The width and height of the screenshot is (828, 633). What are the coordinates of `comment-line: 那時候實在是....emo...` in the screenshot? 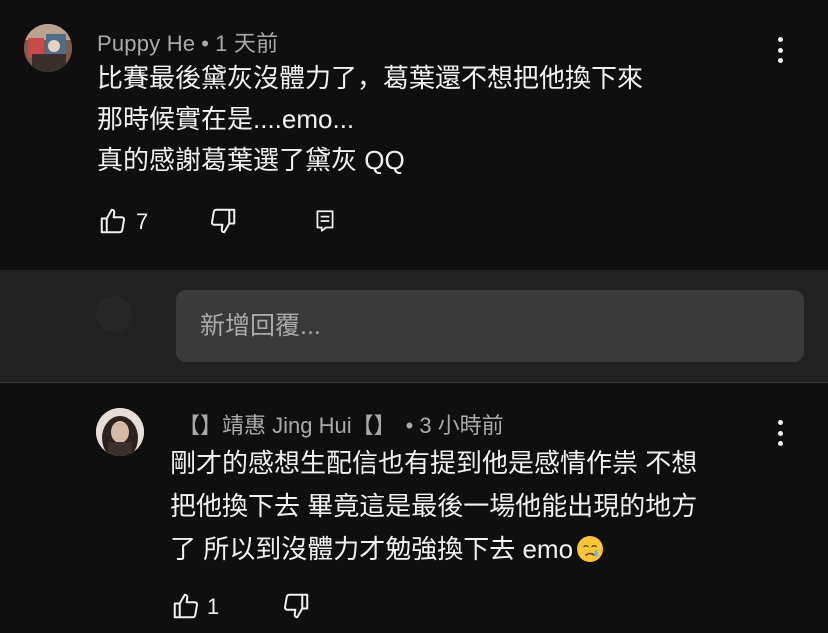 It's located at (226, 119).